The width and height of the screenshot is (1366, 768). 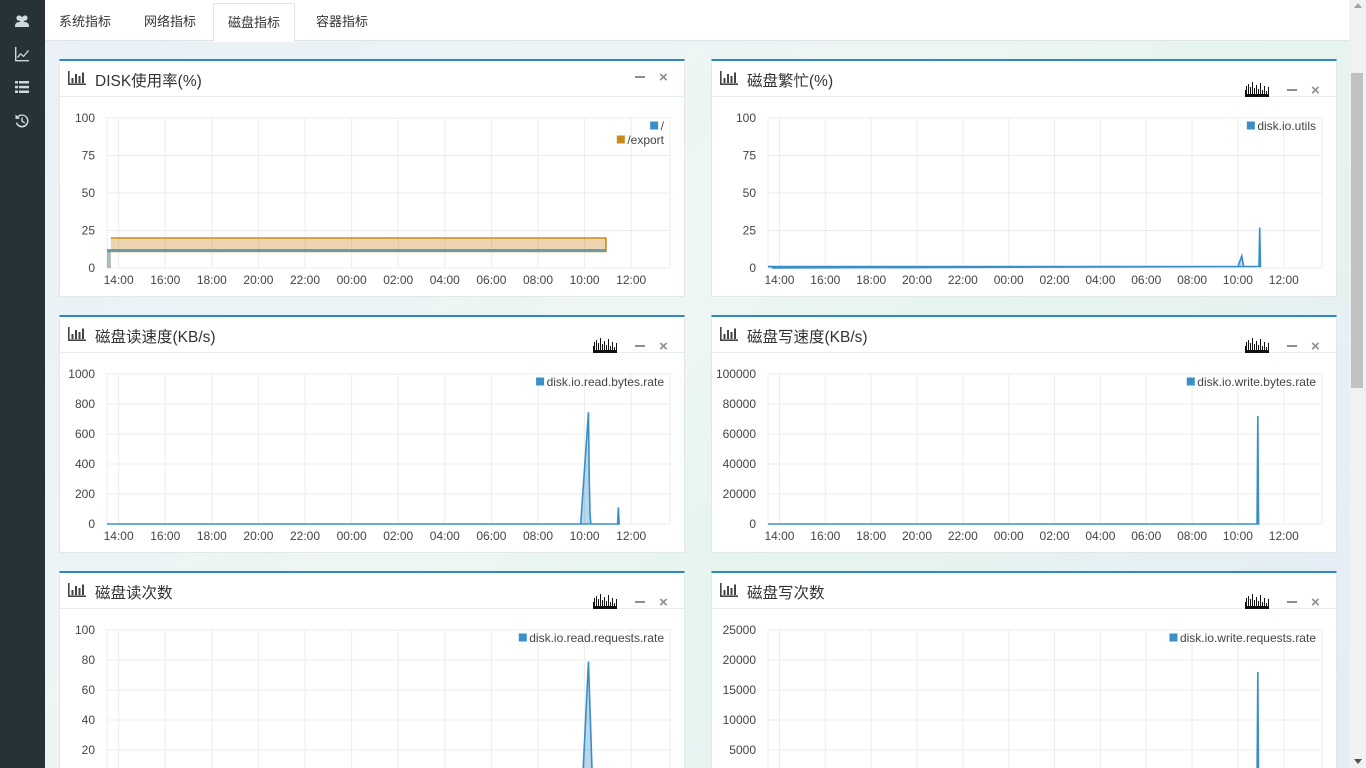 What do you see at coordinates (606, 382) in the screenshot?
I see `legend-label: disk.io.read.bytes.rate` at bounding box center [606, 382].